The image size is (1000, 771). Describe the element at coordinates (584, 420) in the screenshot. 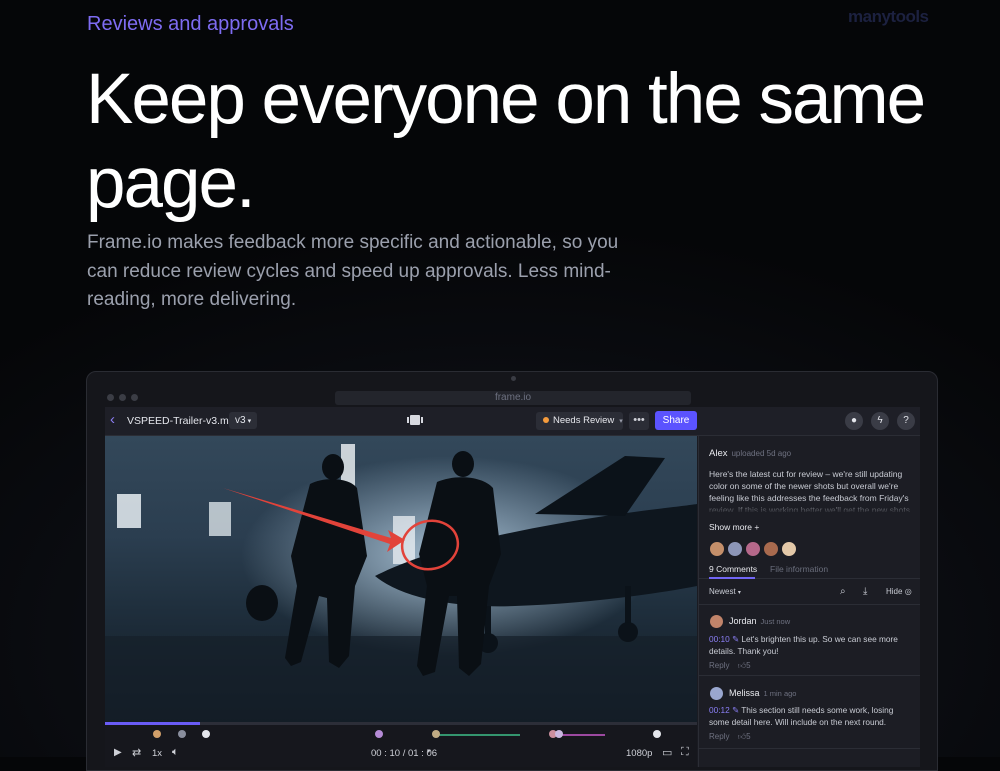

I see `status-label: Needs Review` at that location.